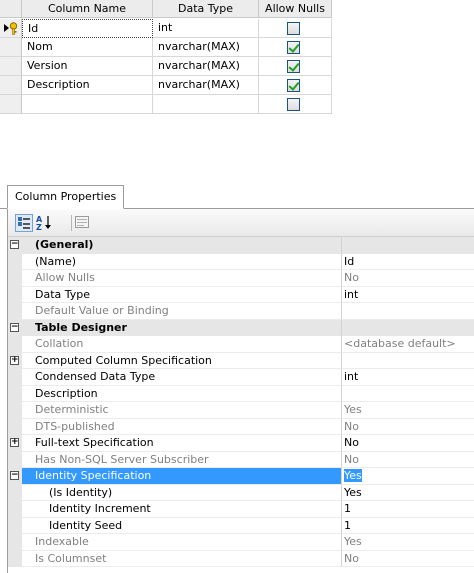  I want to click on category-name: Table Designer, so click(182, 327).